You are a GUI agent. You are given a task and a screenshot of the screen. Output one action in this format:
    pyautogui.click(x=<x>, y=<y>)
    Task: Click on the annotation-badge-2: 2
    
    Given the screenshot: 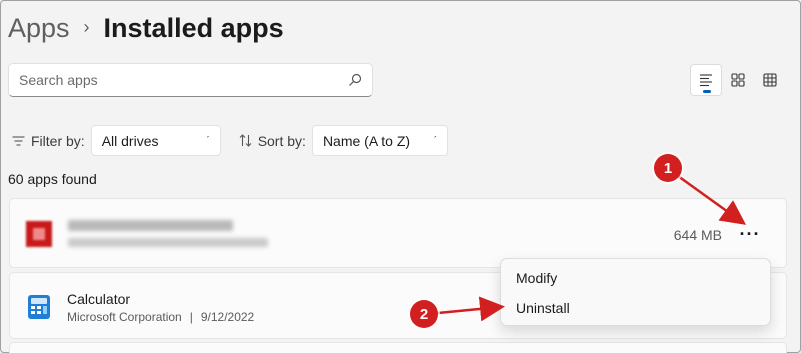 What is the action you would take?
    pyautogui.click(x=424, y=314)
    